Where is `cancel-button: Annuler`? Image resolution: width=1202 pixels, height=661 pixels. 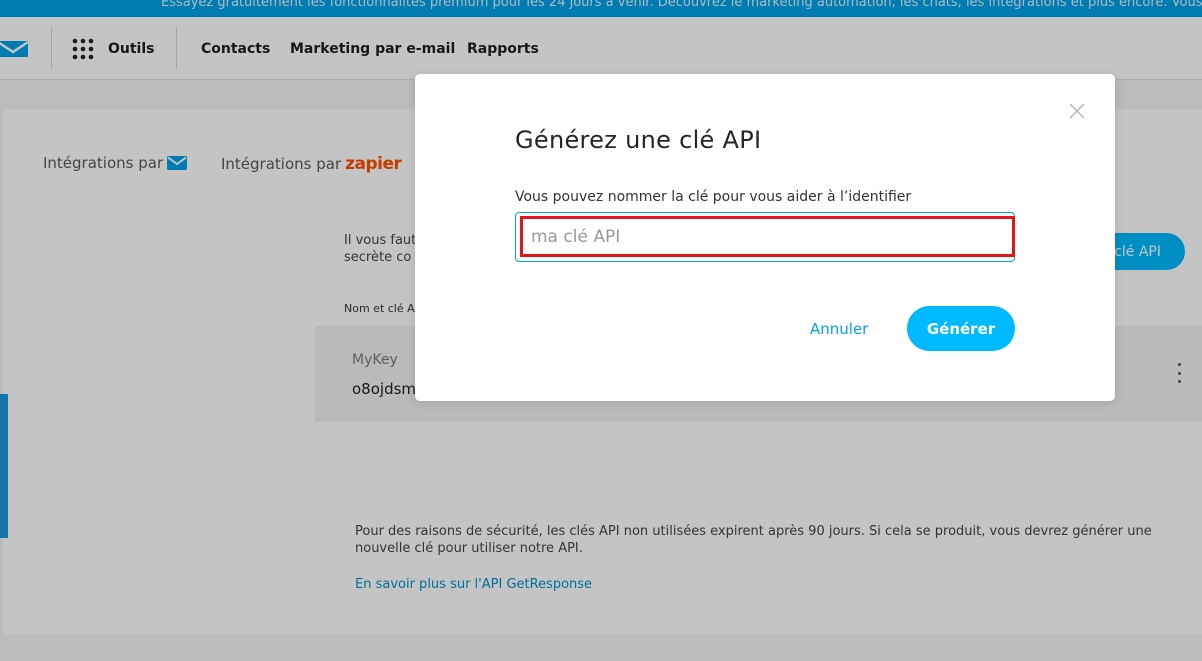
cancel-button: Annuler is located at coordinates (839, 329).